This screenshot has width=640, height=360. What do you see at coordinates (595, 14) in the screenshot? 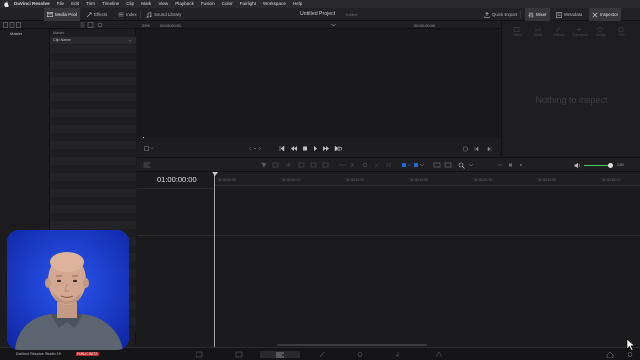
I see `inspector-icon` at bounding box center [595, 14].